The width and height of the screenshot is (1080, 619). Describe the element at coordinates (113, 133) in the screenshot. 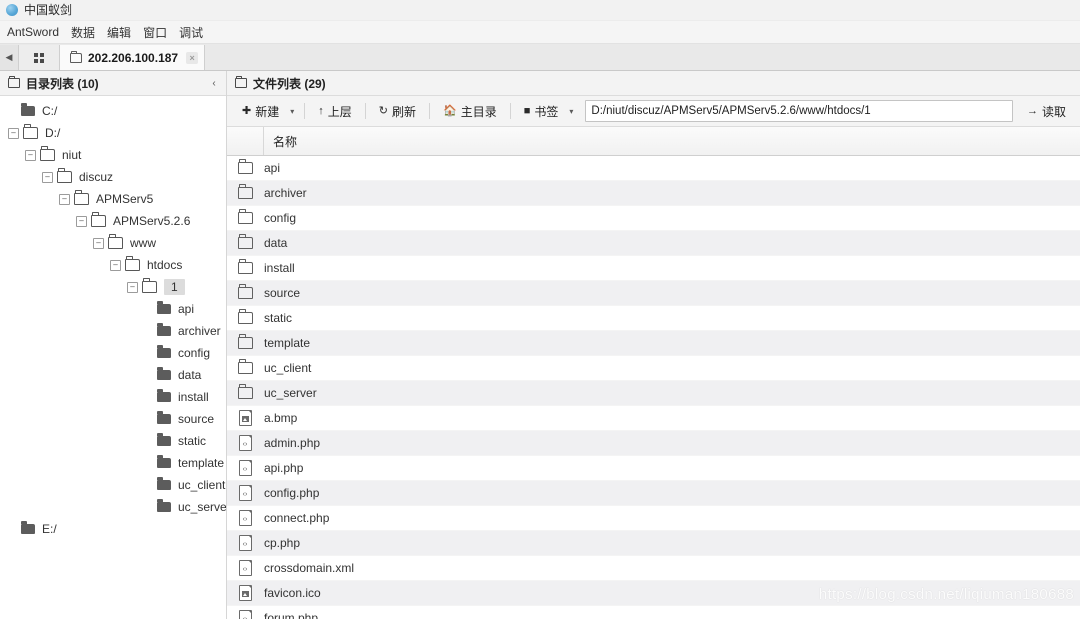

I see `tree-node-d-: – D:/` at that location.